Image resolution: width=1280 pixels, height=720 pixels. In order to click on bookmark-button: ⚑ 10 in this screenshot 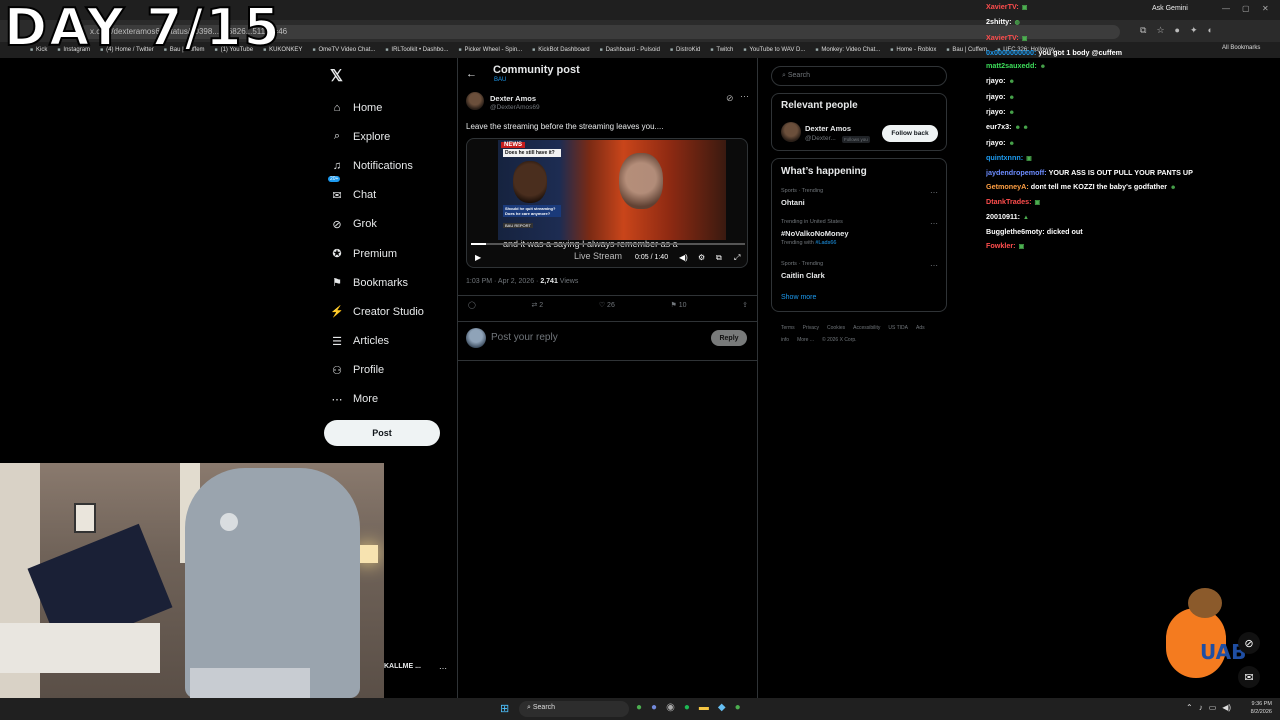, I will do `click(678, 305)`.